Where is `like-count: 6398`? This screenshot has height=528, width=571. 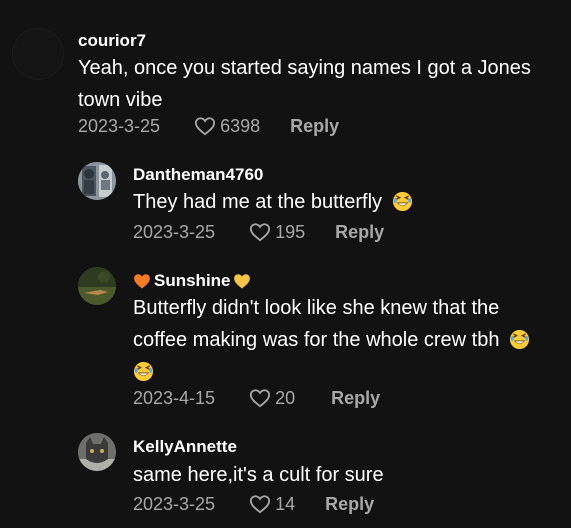
like-count: 6398 is located at coordinates (240, 125).